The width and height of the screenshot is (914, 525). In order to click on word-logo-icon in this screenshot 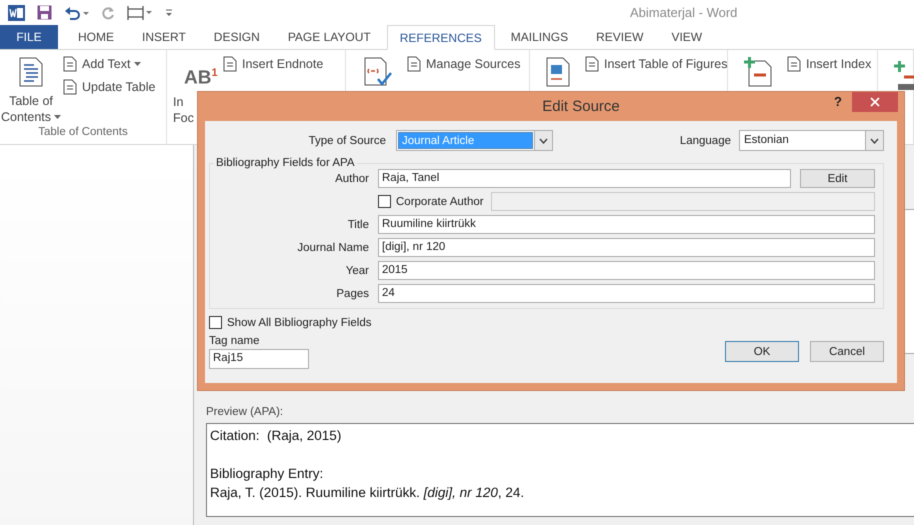, I will do `click(16, 12)`.